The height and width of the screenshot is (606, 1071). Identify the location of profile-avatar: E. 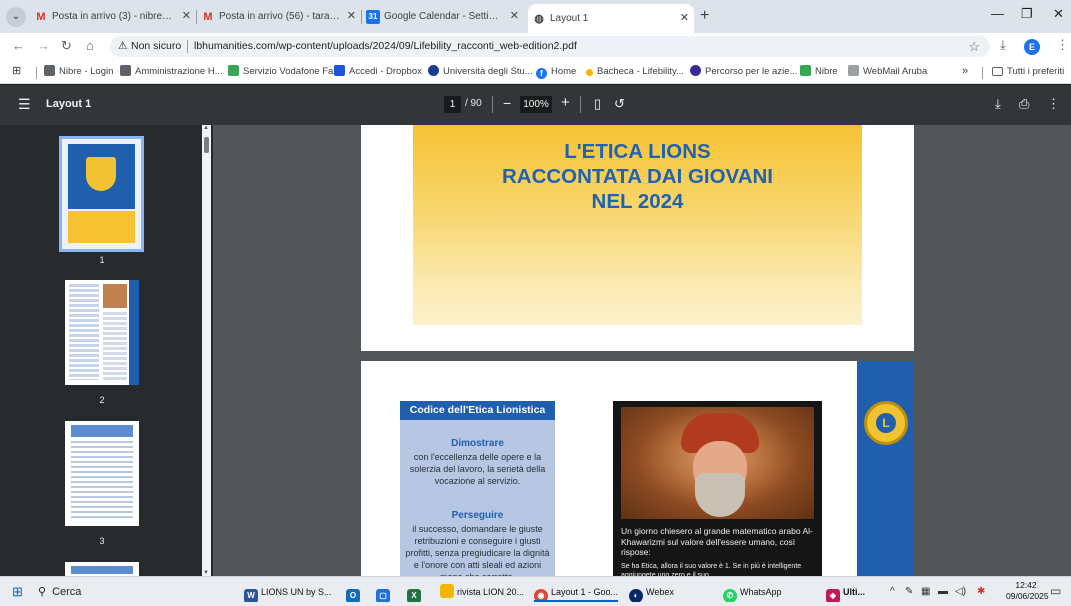
(1032, 47).